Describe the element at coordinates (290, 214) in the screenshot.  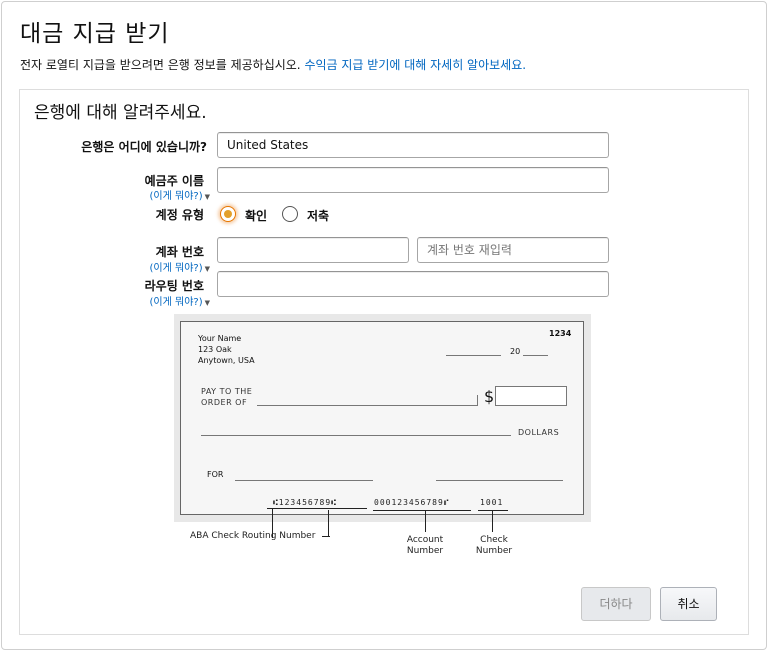
I see `radio-savings` at that location.